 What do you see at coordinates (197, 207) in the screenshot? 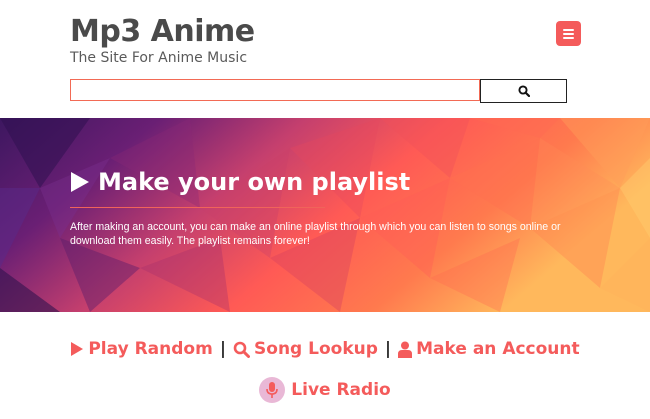
I see `hero-divider` at bounding box center [197, 207].